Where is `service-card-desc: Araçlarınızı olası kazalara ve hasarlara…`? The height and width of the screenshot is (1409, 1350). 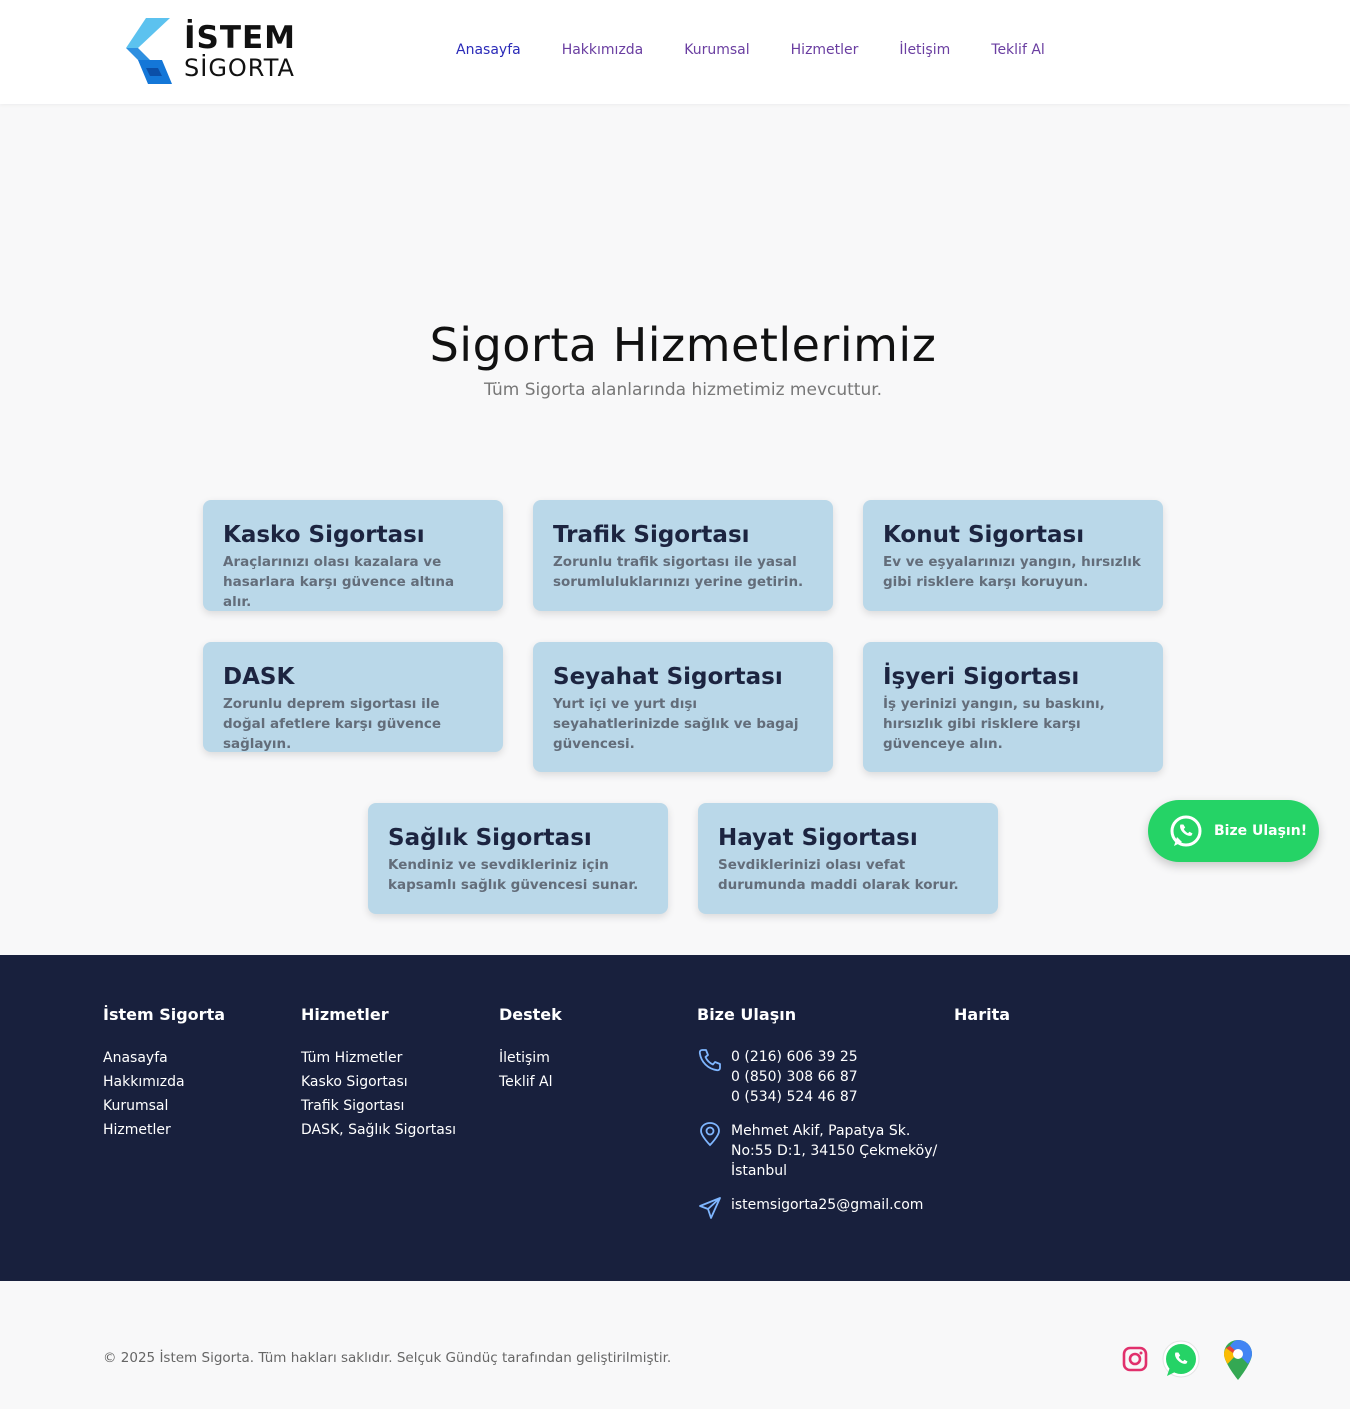 service-card-desc: Araçlarınızı olası kazalara ve hasarlara… is located at coordinates (339, 582).